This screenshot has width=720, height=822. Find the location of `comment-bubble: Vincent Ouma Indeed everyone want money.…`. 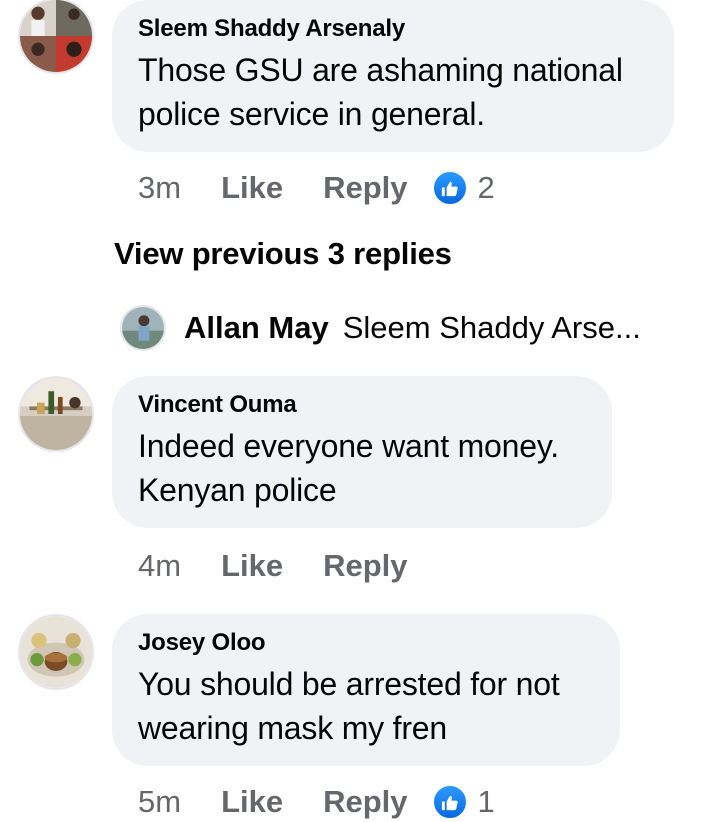

comment-bubble: Vincent Ouma Indeed everyone want money.… is located at coordinates (362, 452).